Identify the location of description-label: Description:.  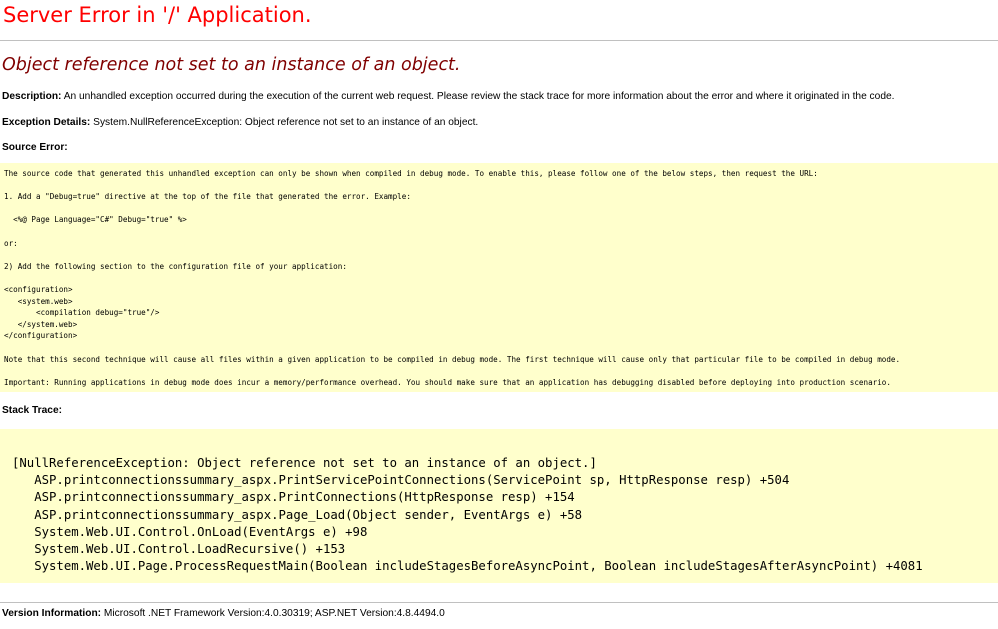
(32, 96).